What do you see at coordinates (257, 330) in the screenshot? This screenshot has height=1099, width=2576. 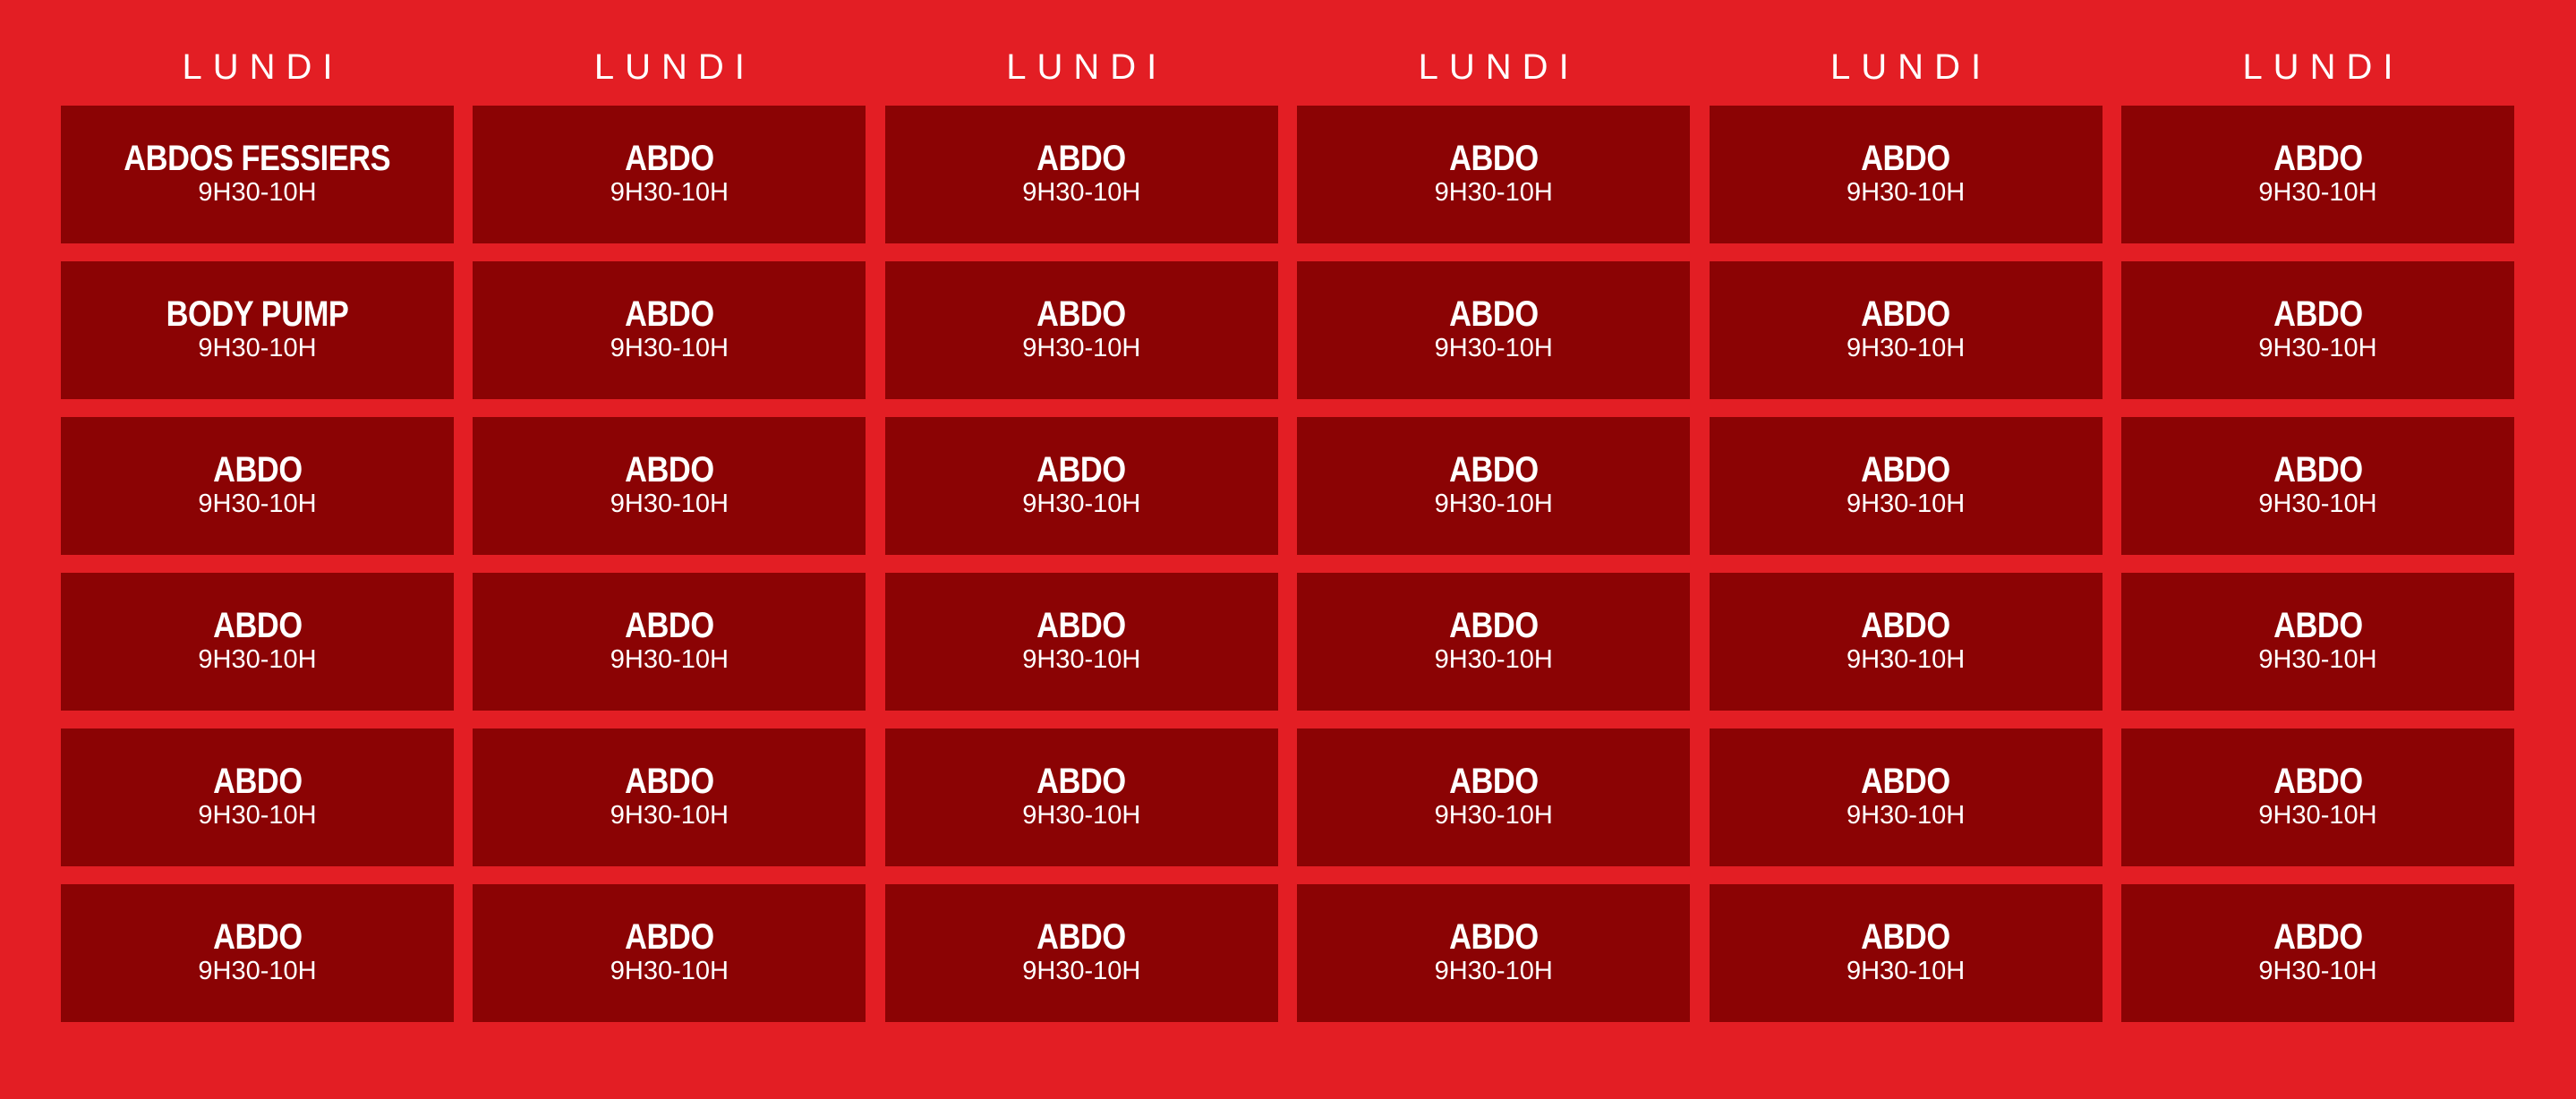 I see `class-cell: BODY PUMP 9H30-10H` at bounding box center [257, 330].